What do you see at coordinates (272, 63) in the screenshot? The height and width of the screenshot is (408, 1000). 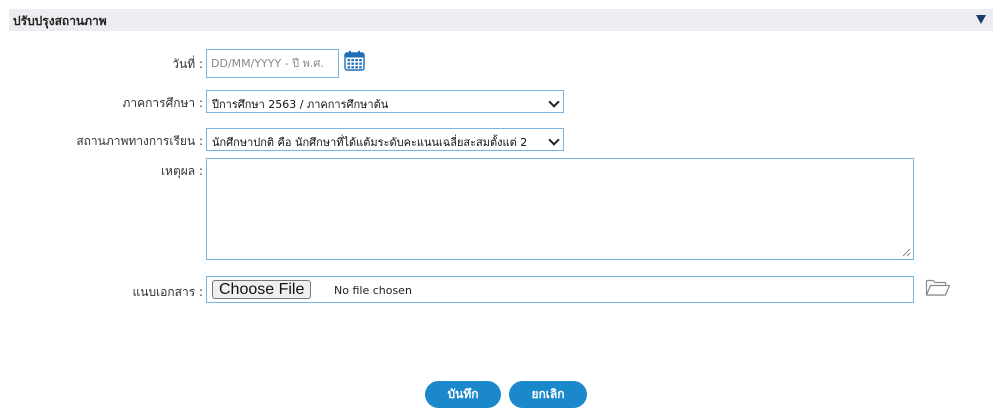 I see `date-input` at bounding box center [272, 63].